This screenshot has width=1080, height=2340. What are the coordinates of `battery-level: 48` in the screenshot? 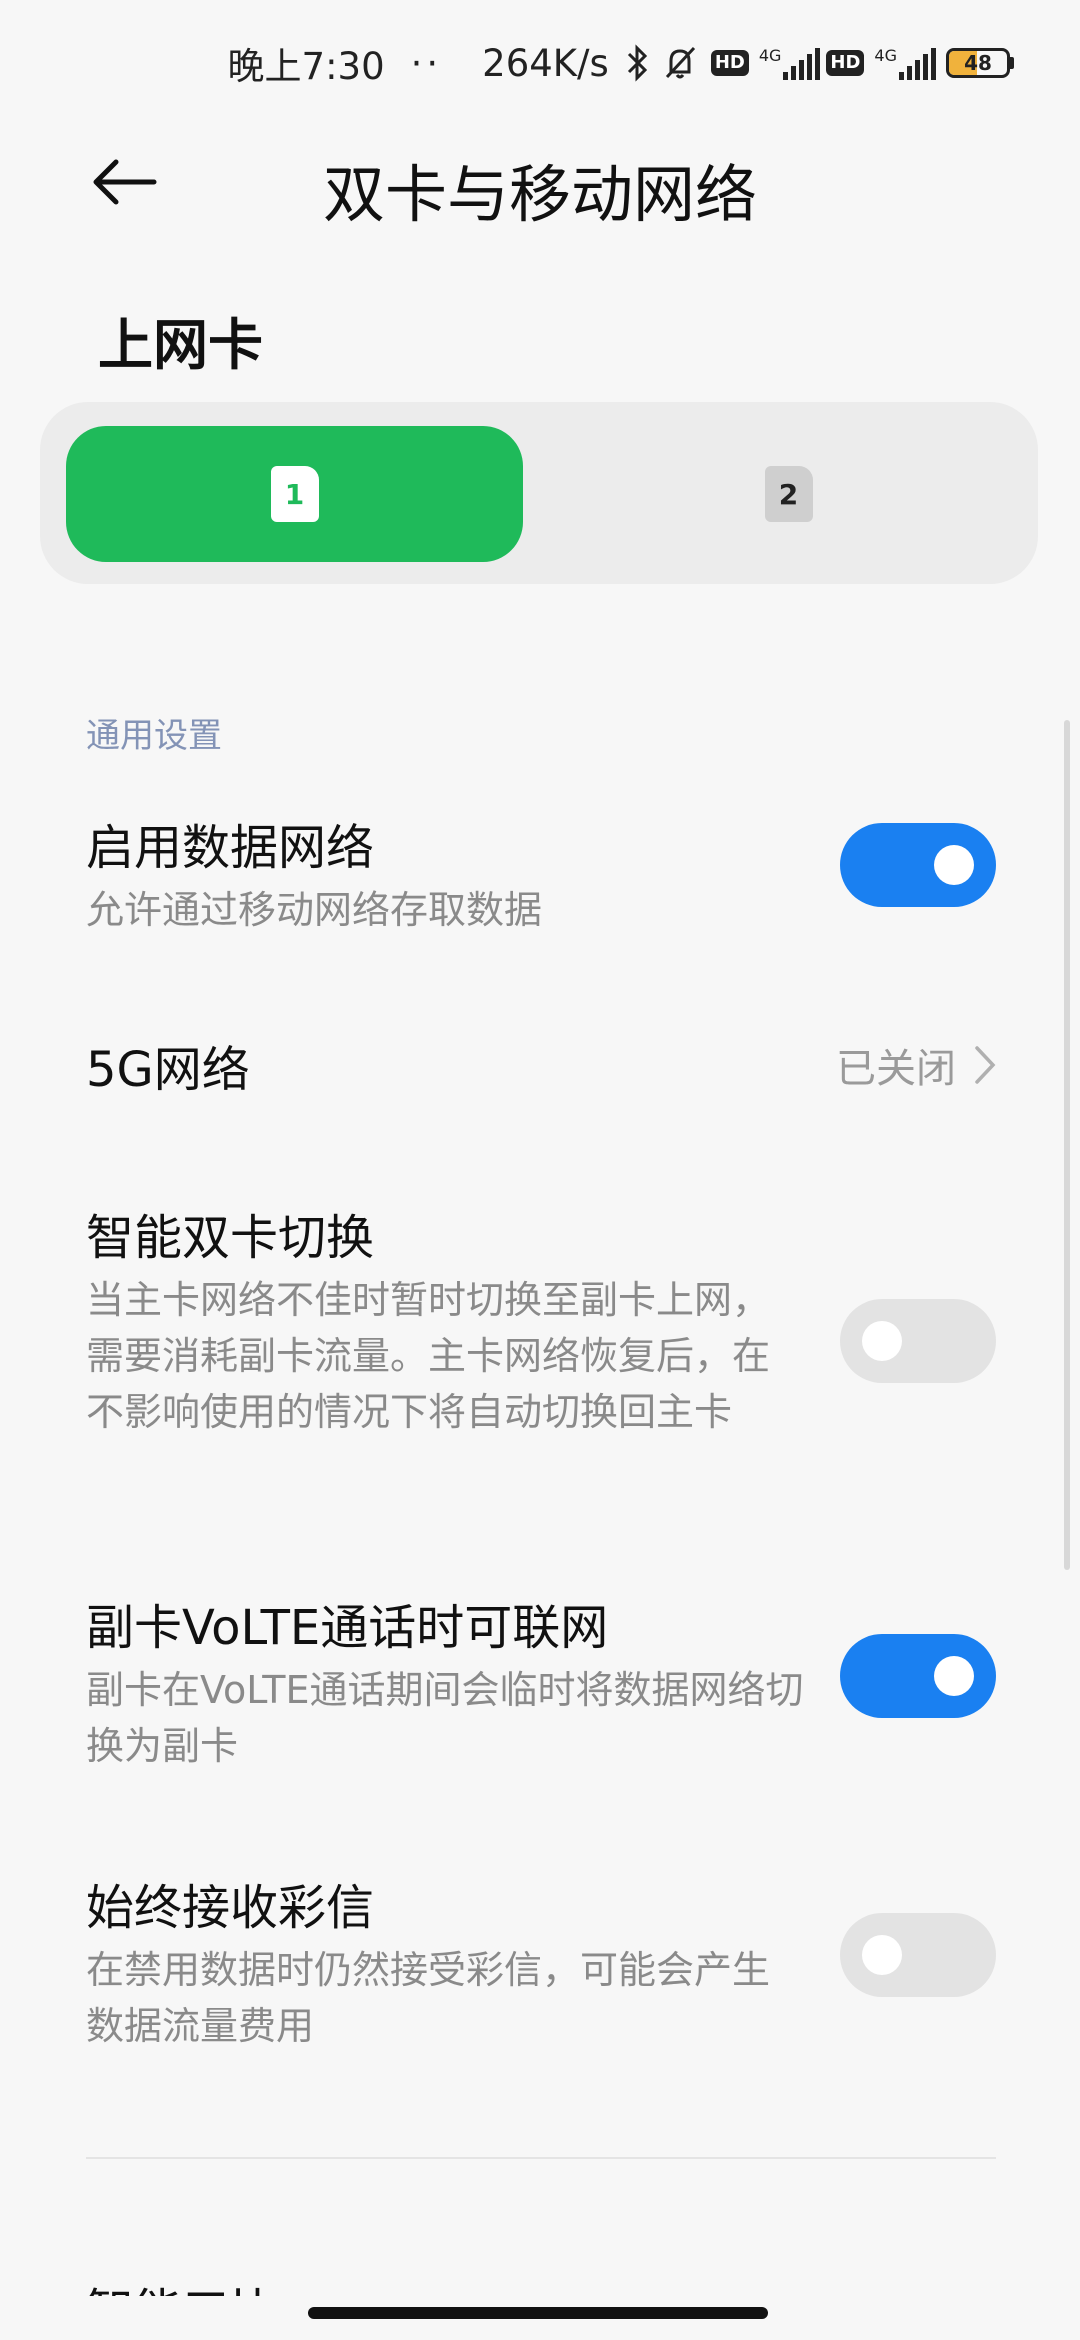 It's located at (978, 63).